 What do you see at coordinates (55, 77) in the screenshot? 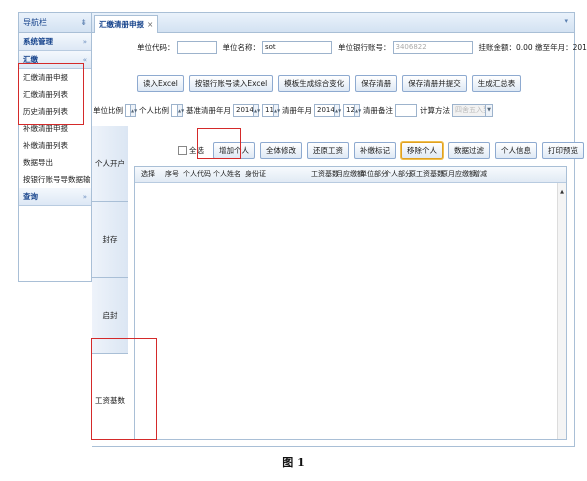
I see `nav-item-remittance-declare: 汇缴清册申报` at bounding box center [55, 77].